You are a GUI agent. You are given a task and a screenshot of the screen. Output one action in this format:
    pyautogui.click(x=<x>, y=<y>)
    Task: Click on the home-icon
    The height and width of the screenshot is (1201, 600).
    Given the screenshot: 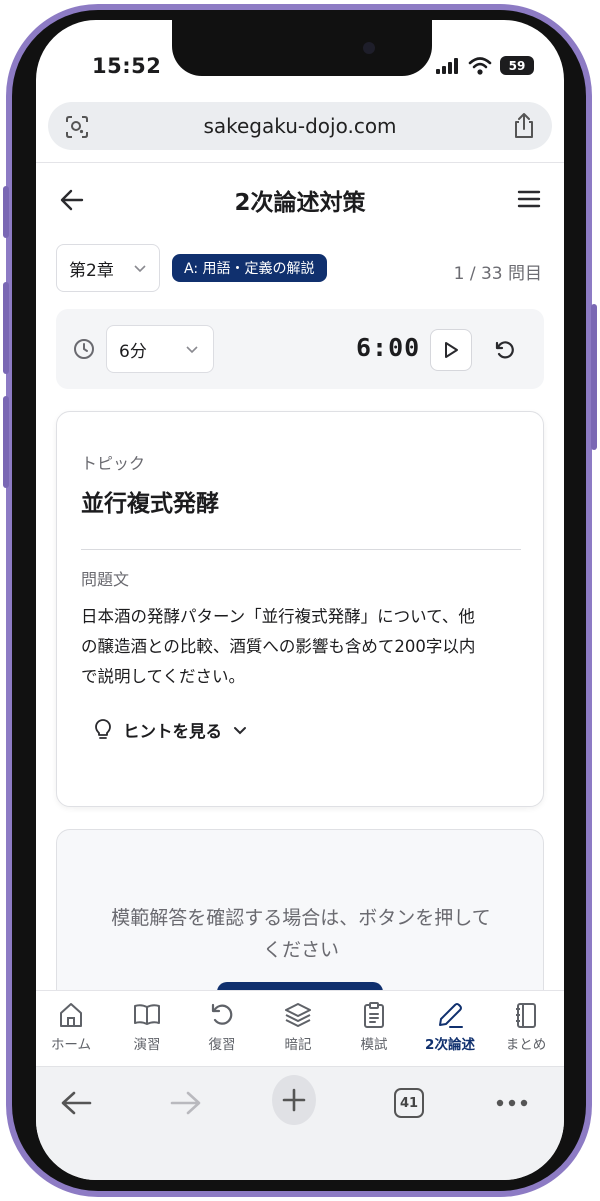 What is the action you would take?
    pyautogui.click(x=71, y=1015)
    